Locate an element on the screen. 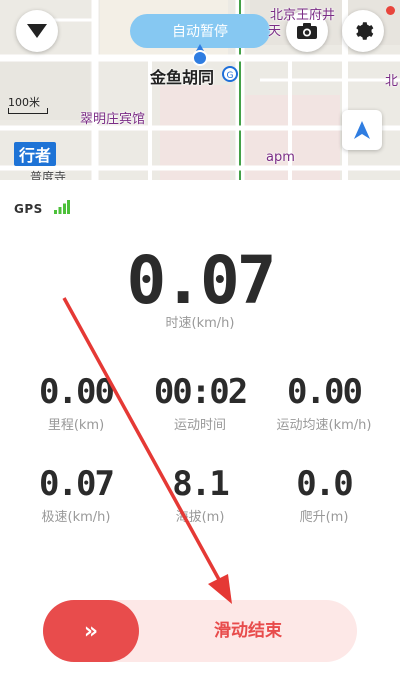 This screenshot has width=400, height=691. xingzhe-badge: 行者 is located at coordinates (35, 154).